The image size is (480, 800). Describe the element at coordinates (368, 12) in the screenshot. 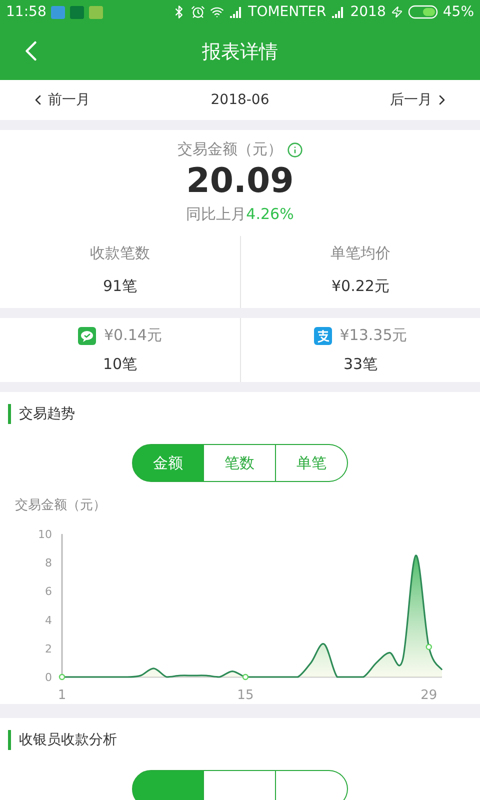

I see `network-label: 2018` at that location.